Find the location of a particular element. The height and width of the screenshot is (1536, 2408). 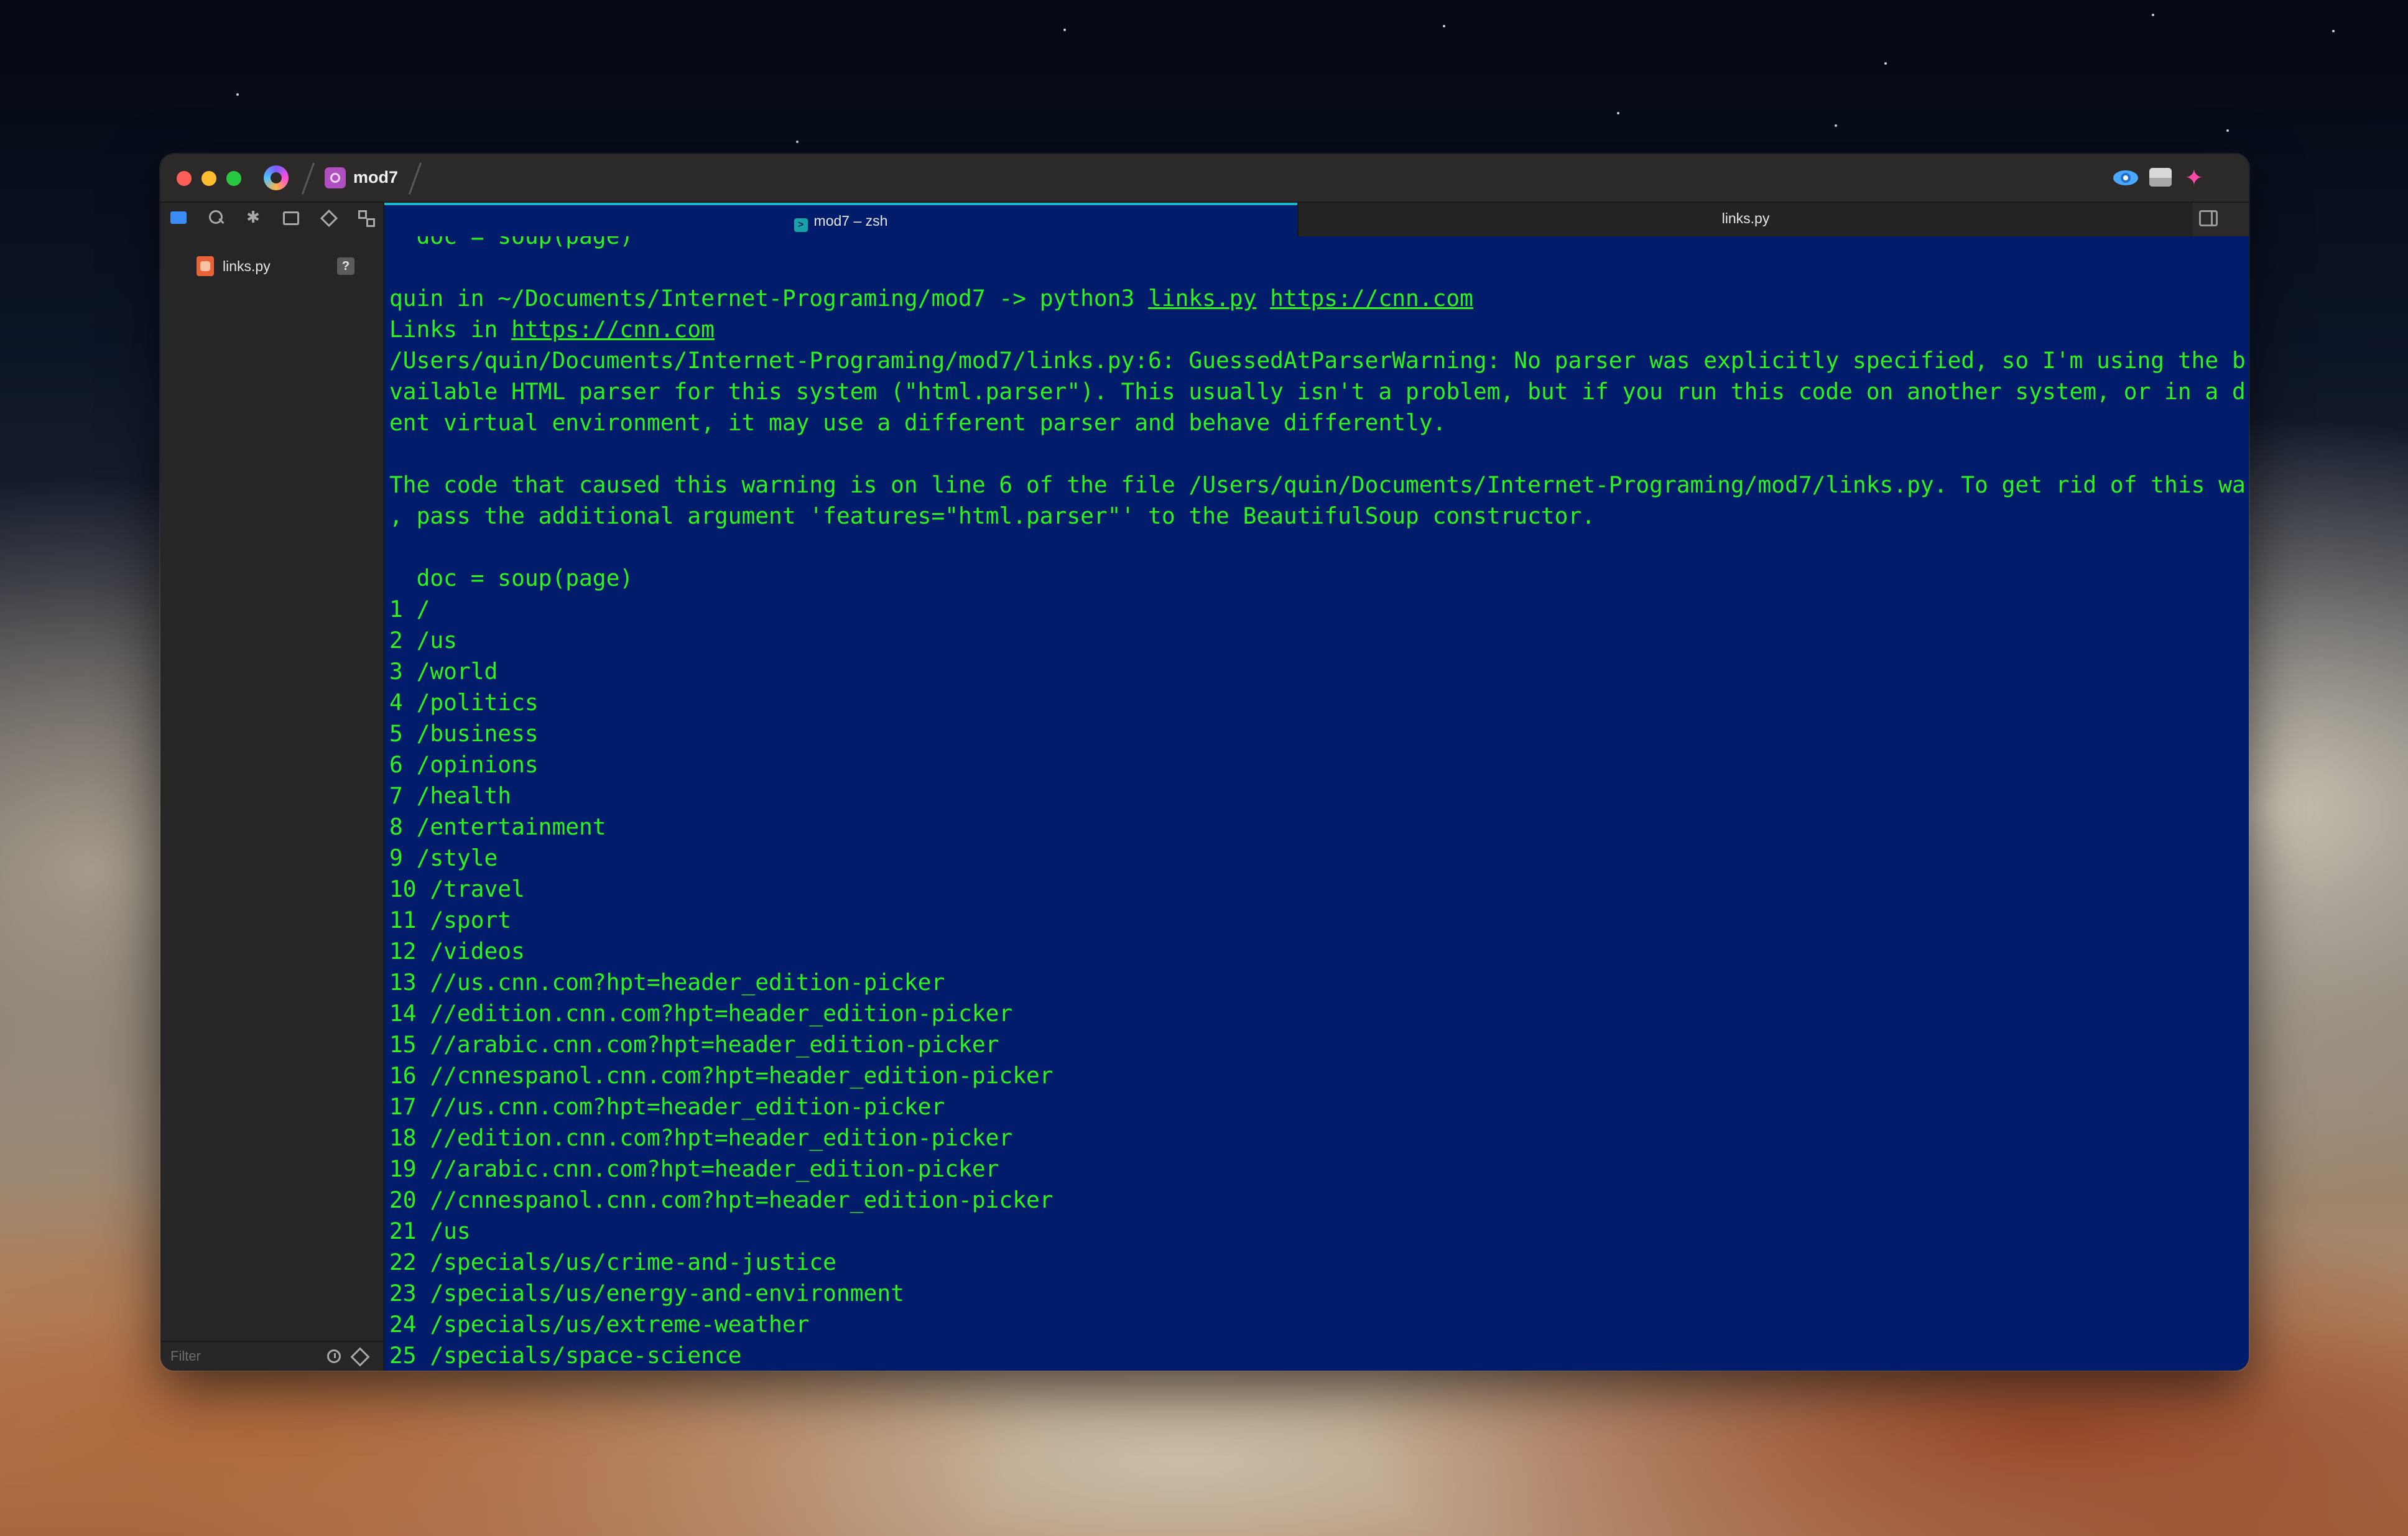

tab-terminal-label-wrap: > mod7 – zsh is located at coordinates (840, 223).